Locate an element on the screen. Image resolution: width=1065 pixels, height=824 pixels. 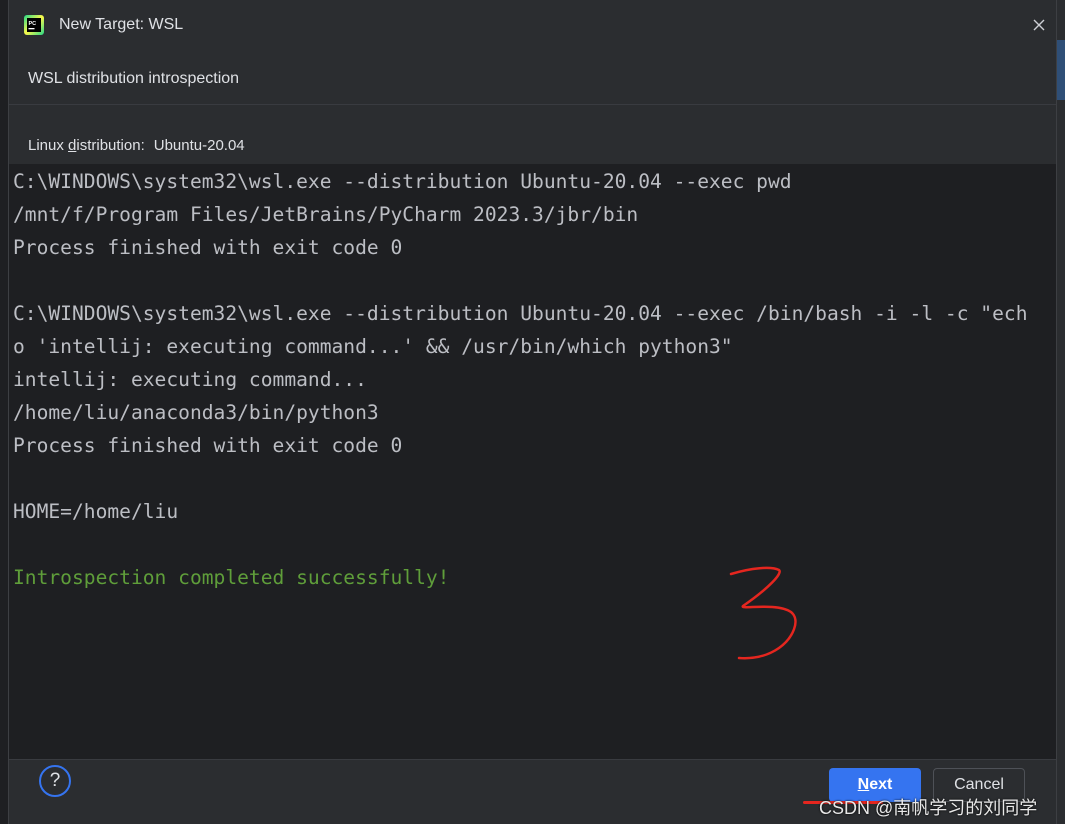
dialog-footer: ? Next Cancel CSDN @南帆学习的刘同学 is located at coordinates (532, 791).